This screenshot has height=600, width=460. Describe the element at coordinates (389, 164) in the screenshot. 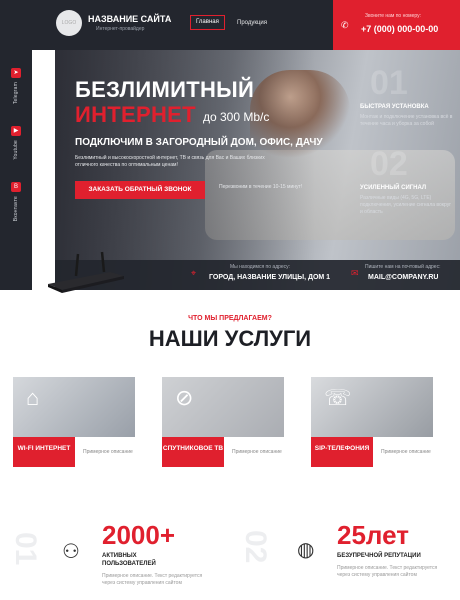

I see `feature-number: 02` at that location.